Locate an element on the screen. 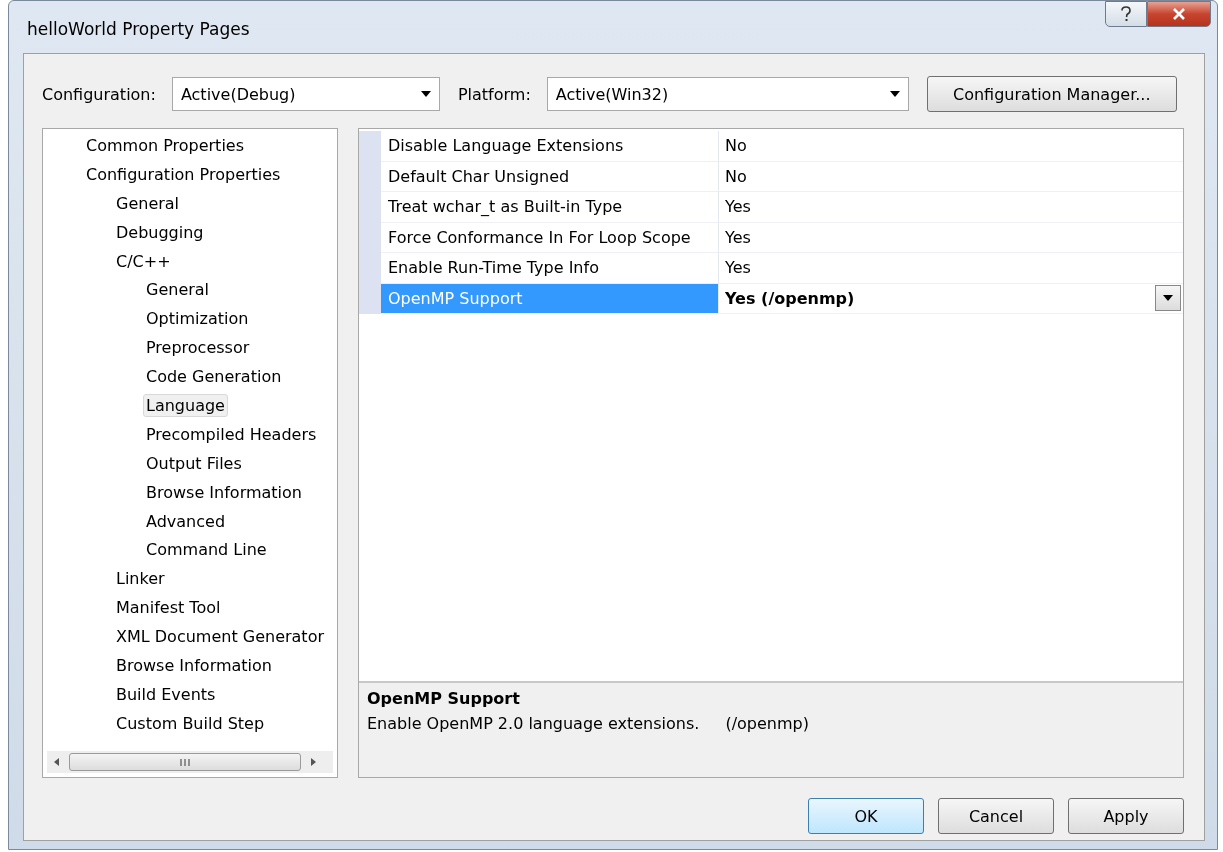 Image resolution: width=1223 pixels, height=852 pixels. tree-item: Manifest Tool is located at coordinates (168, 608).